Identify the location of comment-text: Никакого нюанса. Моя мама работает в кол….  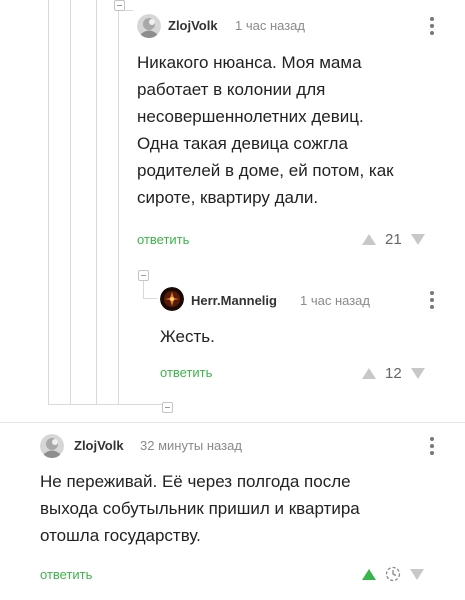
(265, 130).